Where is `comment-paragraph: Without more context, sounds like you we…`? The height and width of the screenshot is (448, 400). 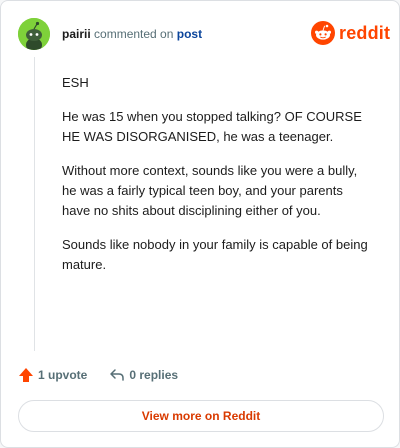
comment-paragraph: Without more context, sounds like you we… is located at coordinates (210, 190).